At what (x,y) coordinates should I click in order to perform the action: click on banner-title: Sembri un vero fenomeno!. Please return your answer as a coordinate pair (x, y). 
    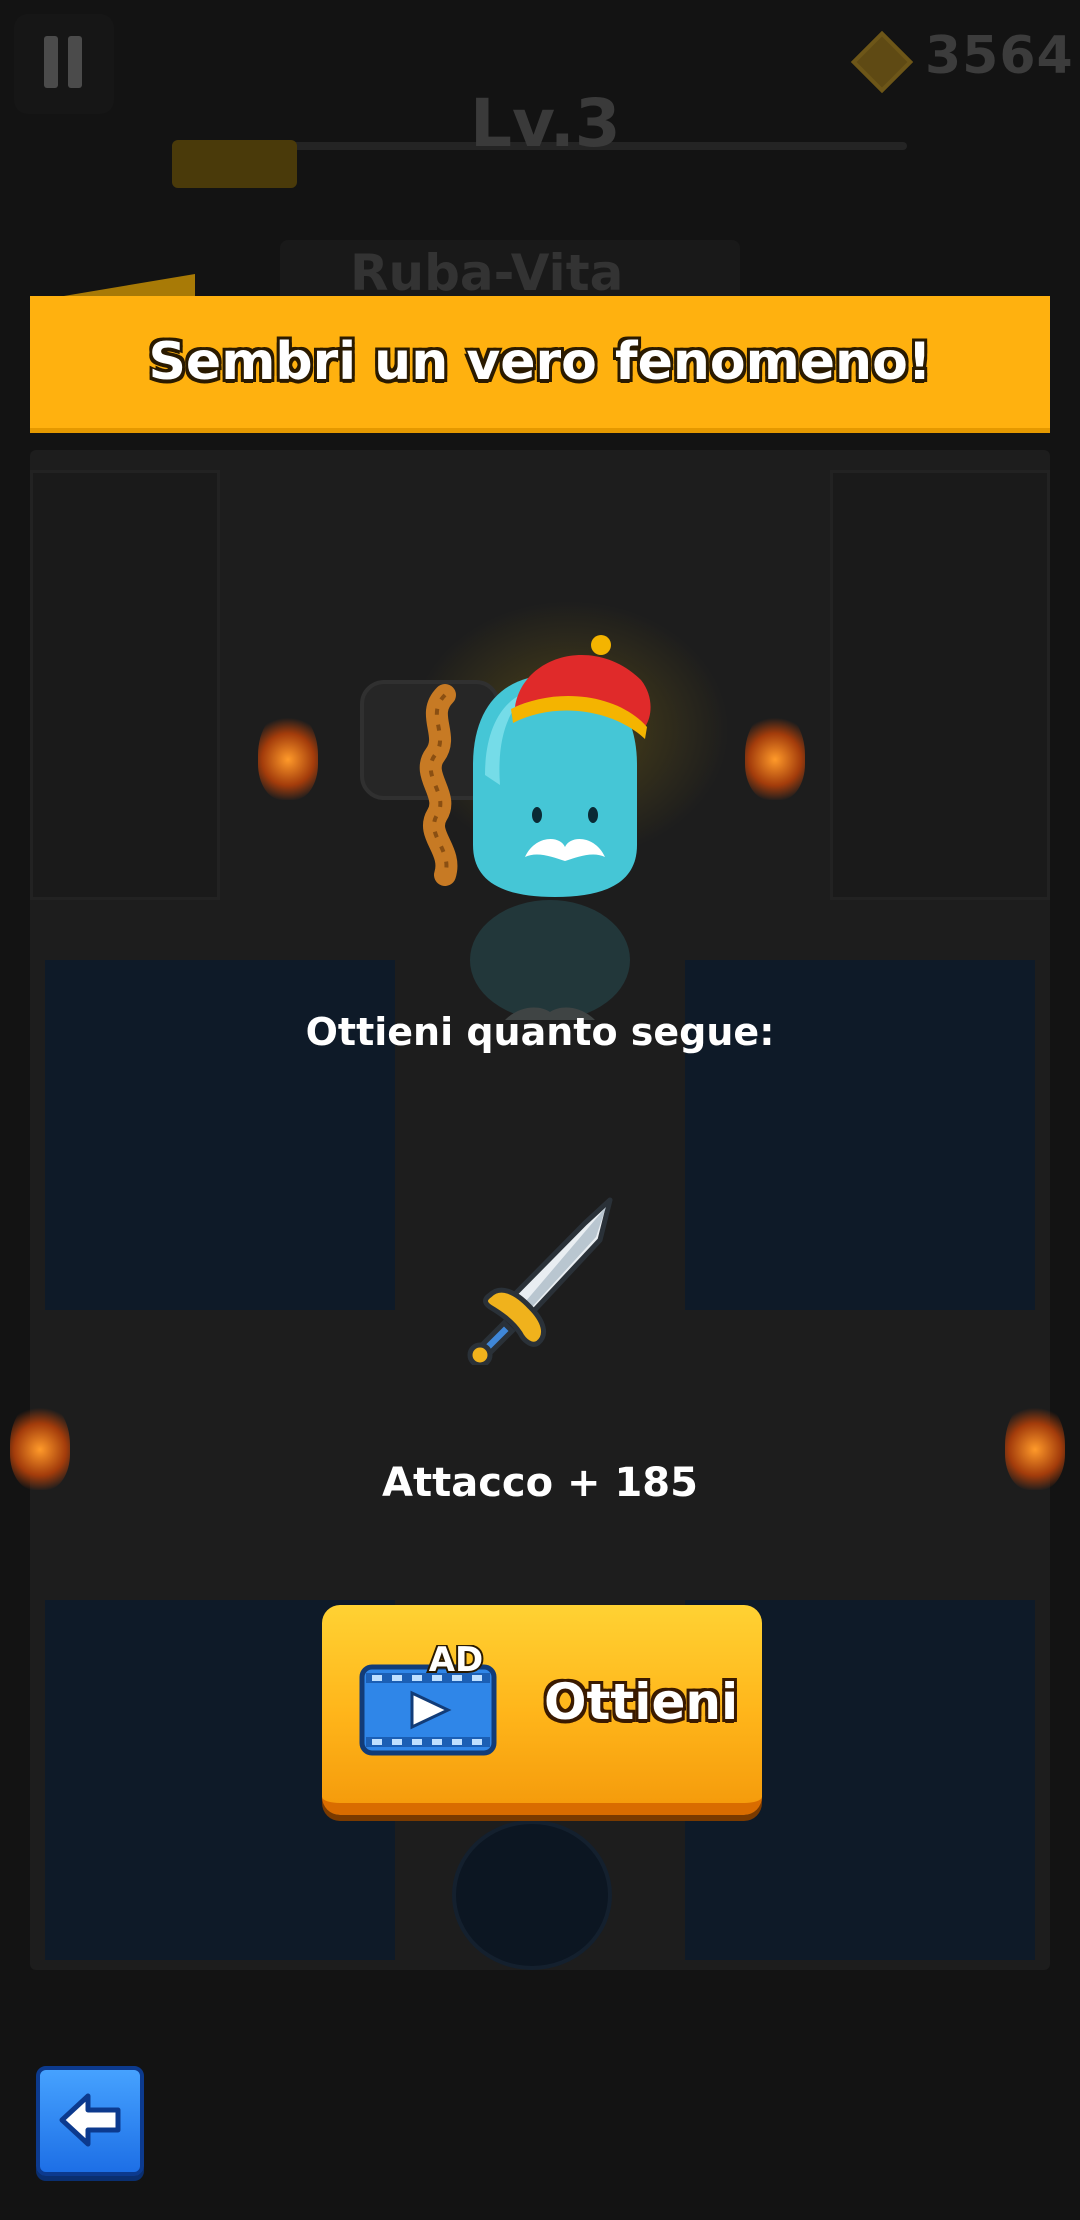
    Looking at the image, I should click on (540, 362).